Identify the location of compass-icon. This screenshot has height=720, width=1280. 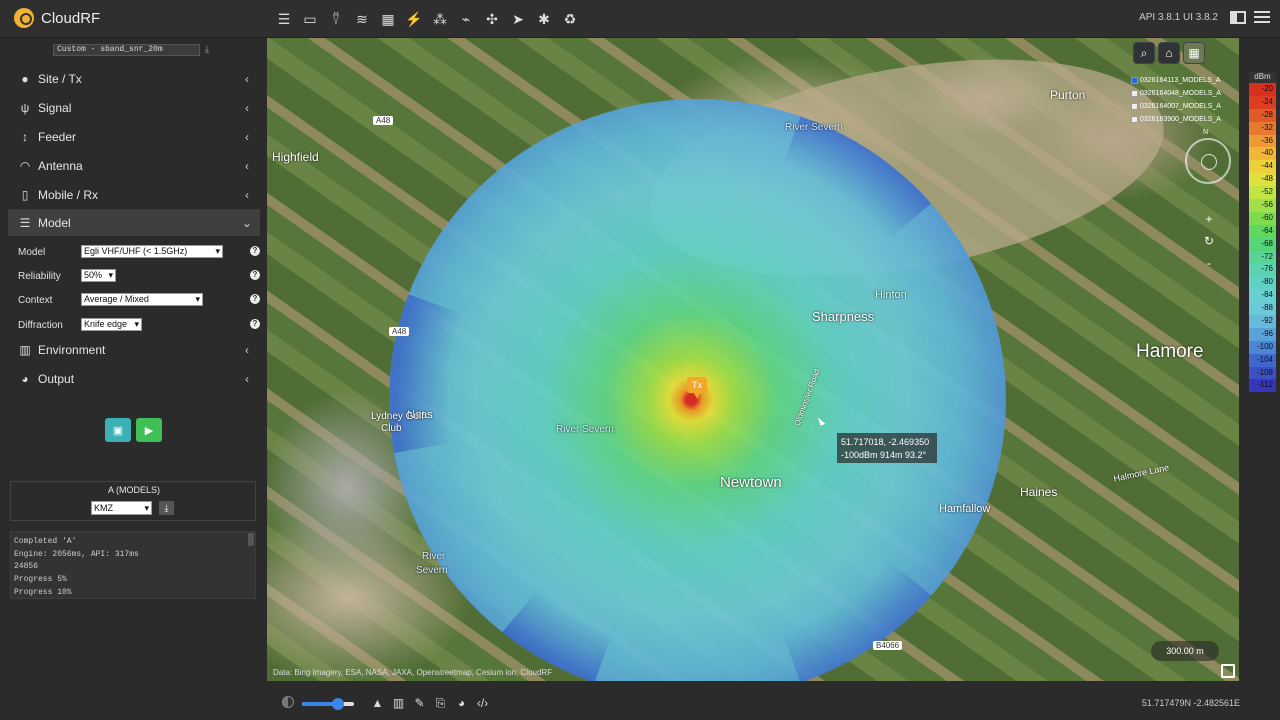
(1208, 161).